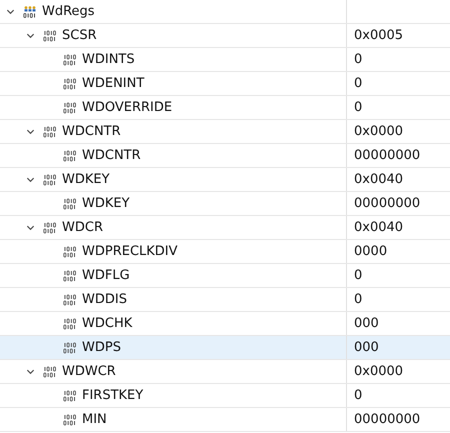 Image resolution: width=450 pixels, height=433 pixels. What do you see at coordinates (379, 35) in the screenshot?
I see `register-value: 0x0005` at bounding box center [379, 35].